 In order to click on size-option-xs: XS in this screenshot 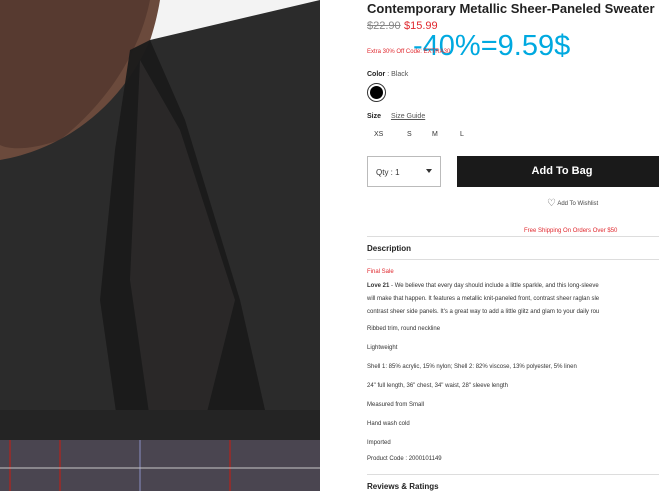, I will do `click(378, 134)`.